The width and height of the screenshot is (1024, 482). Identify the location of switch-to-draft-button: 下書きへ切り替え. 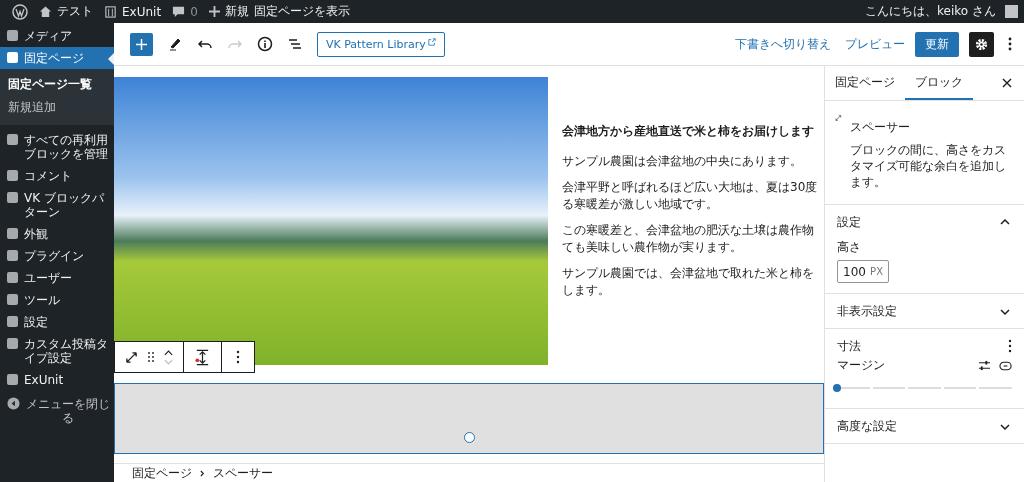
(783, 44).